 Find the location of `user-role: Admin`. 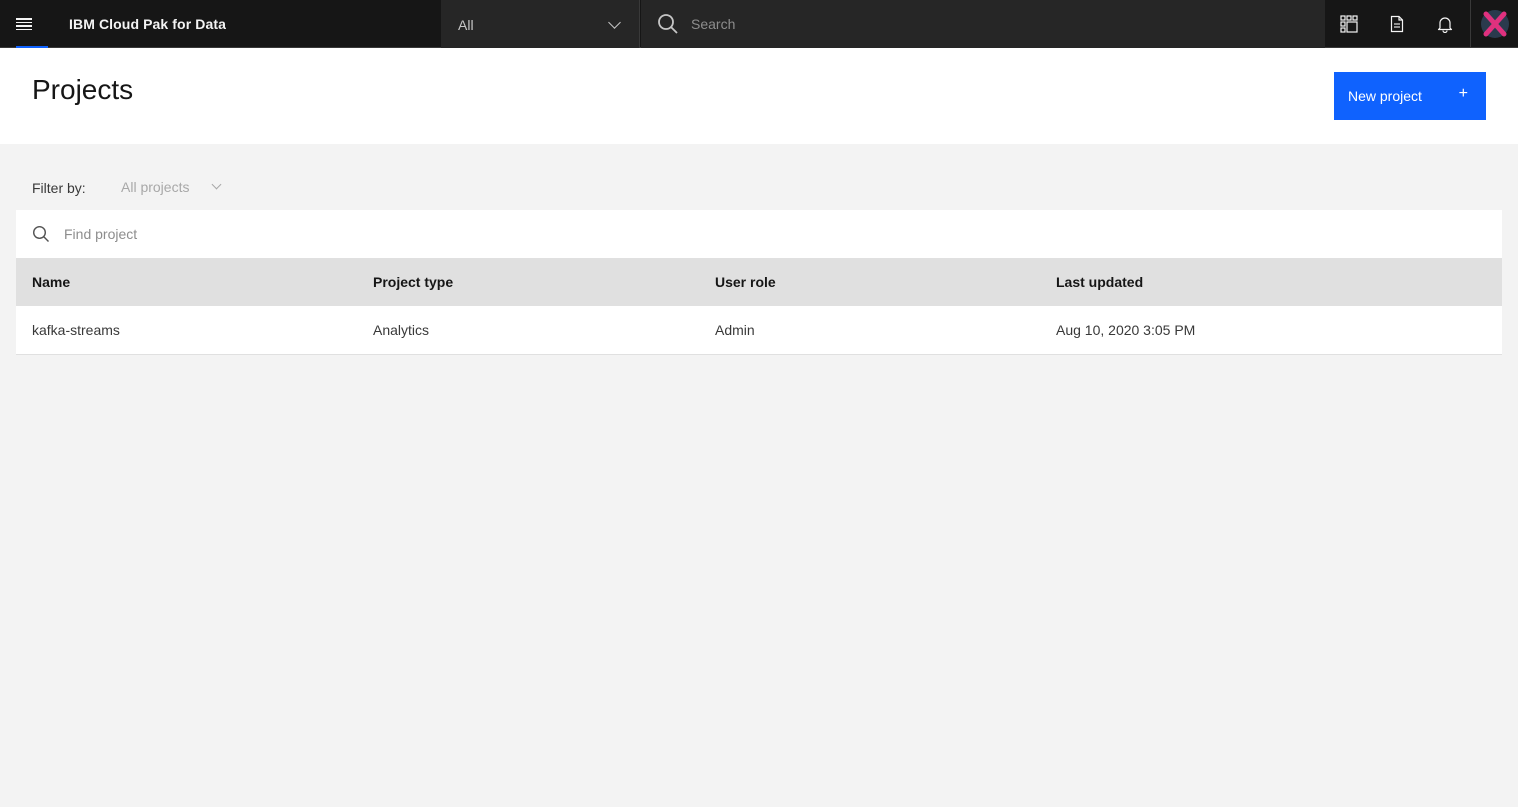

user-role: Admin is located at coordinates (735, 329).